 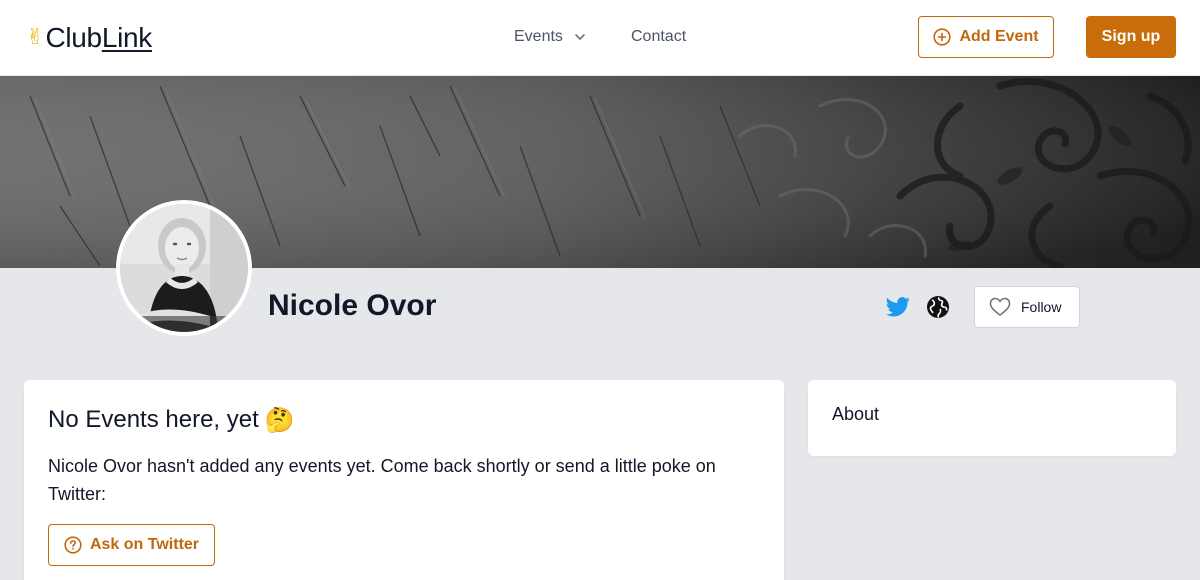 What do you see at coordinates (352, 305) in the screenshot?
I see `profile-name: Nicole Ovor` at bounding box center [352, 305].